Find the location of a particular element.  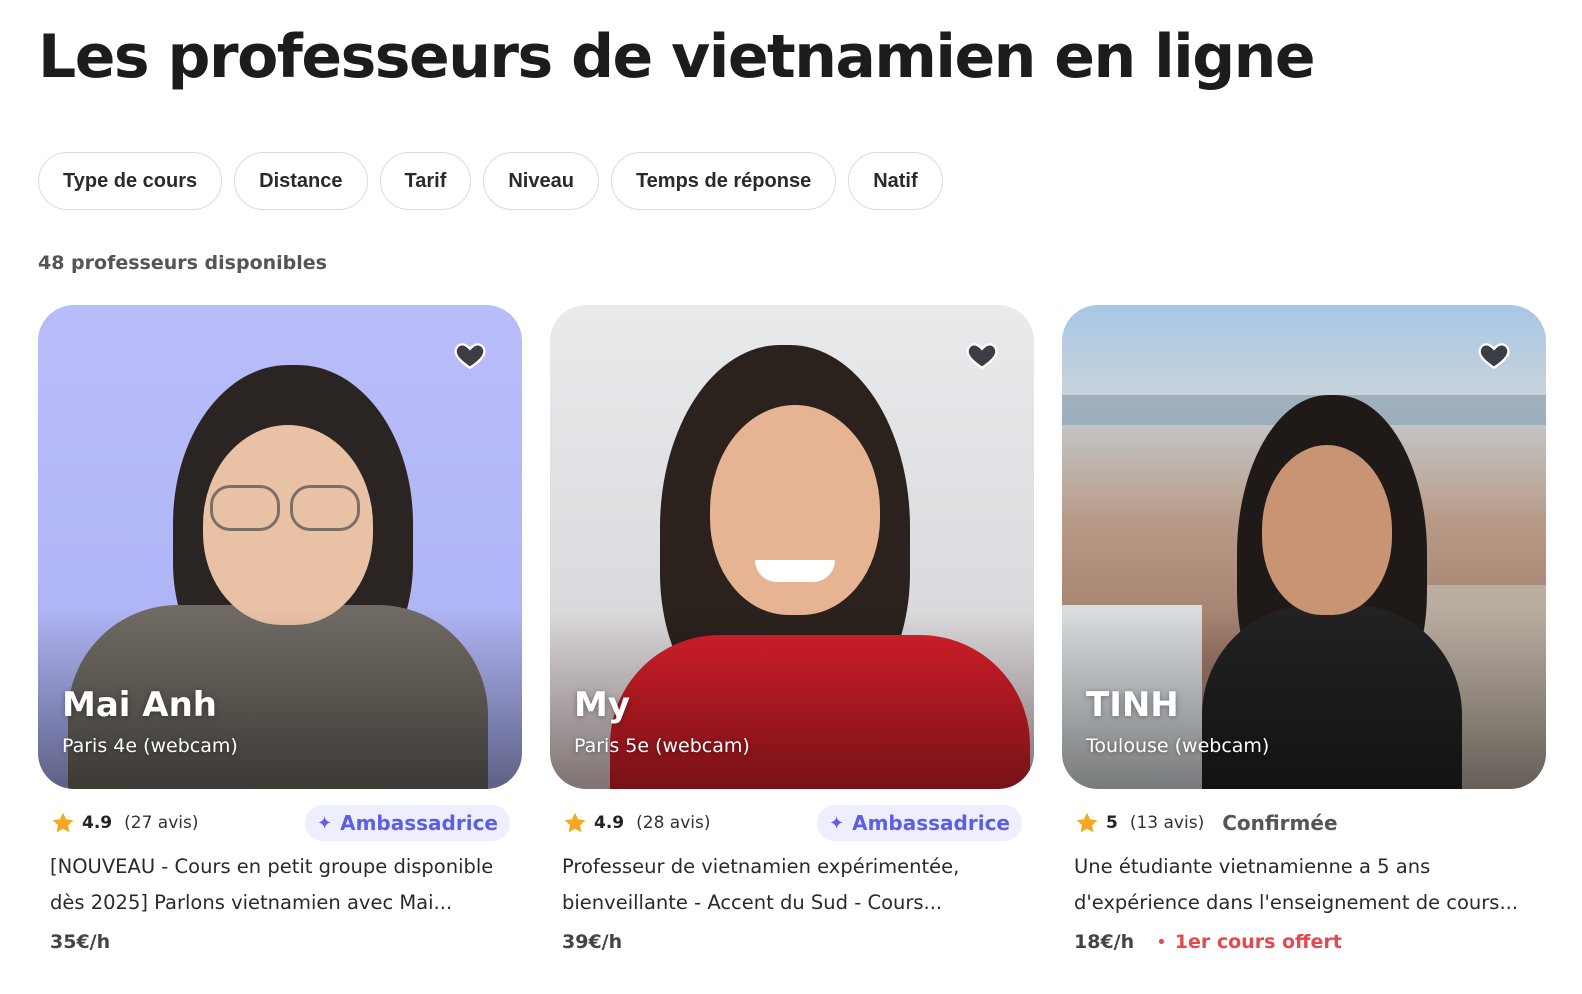

teacher-meta: 4.9 (27 avis) ✦ Ambassadrice is located at coordinates (280, 823).